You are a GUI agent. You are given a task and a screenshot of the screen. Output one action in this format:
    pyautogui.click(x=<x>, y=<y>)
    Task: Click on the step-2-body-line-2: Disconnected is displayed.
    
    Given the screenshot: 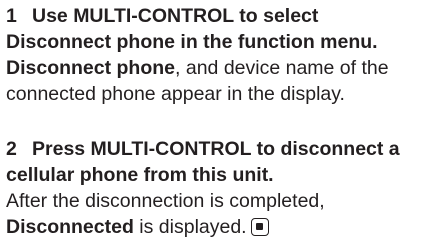 What is the action you would take?
    pyautogui.click(x=224, y=227)
    